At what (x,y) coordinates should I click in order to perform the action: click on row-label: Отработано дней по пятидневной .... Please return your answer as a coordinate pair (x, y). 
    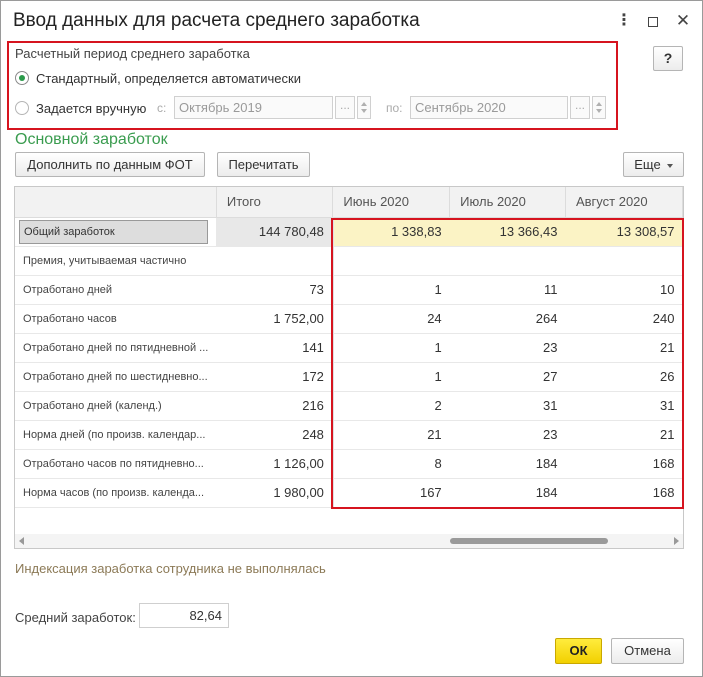
    Looking at the image, I should click on (116, 348).